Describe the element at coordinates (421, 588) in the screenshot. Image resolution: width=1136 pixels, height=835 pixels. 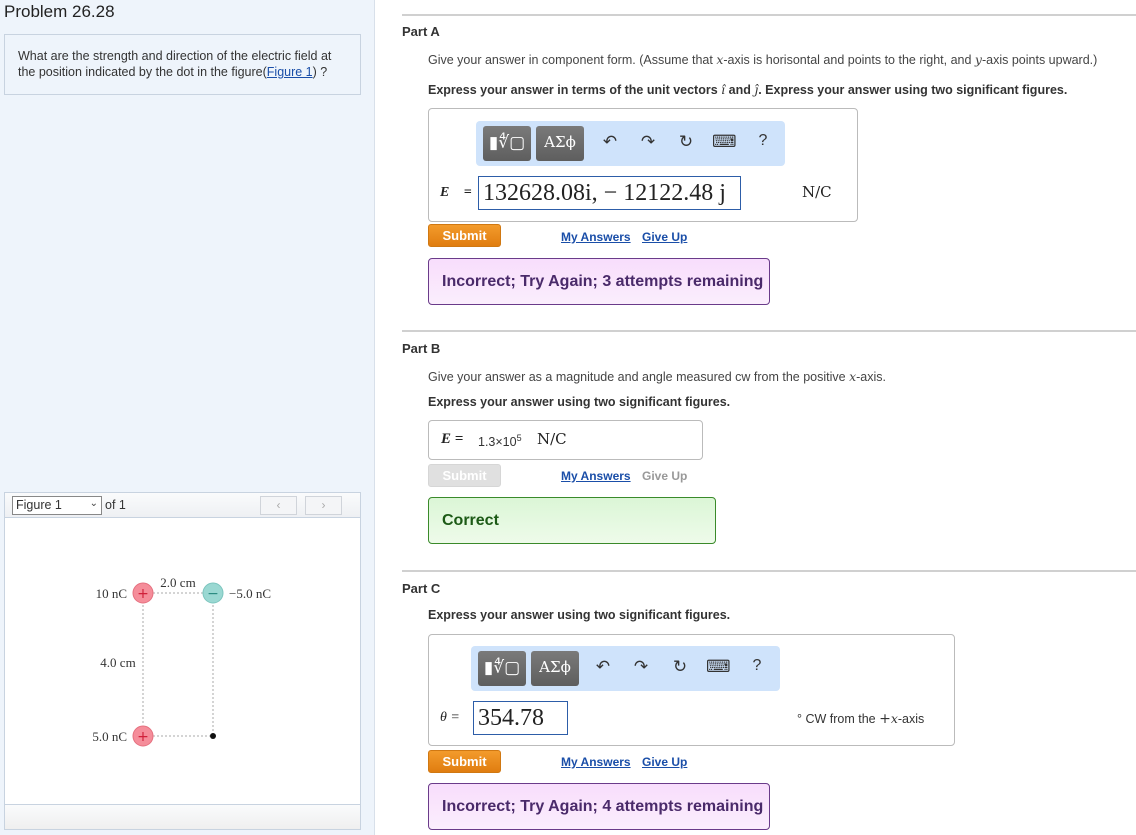
I see `part-c-title: Part C` at that location.